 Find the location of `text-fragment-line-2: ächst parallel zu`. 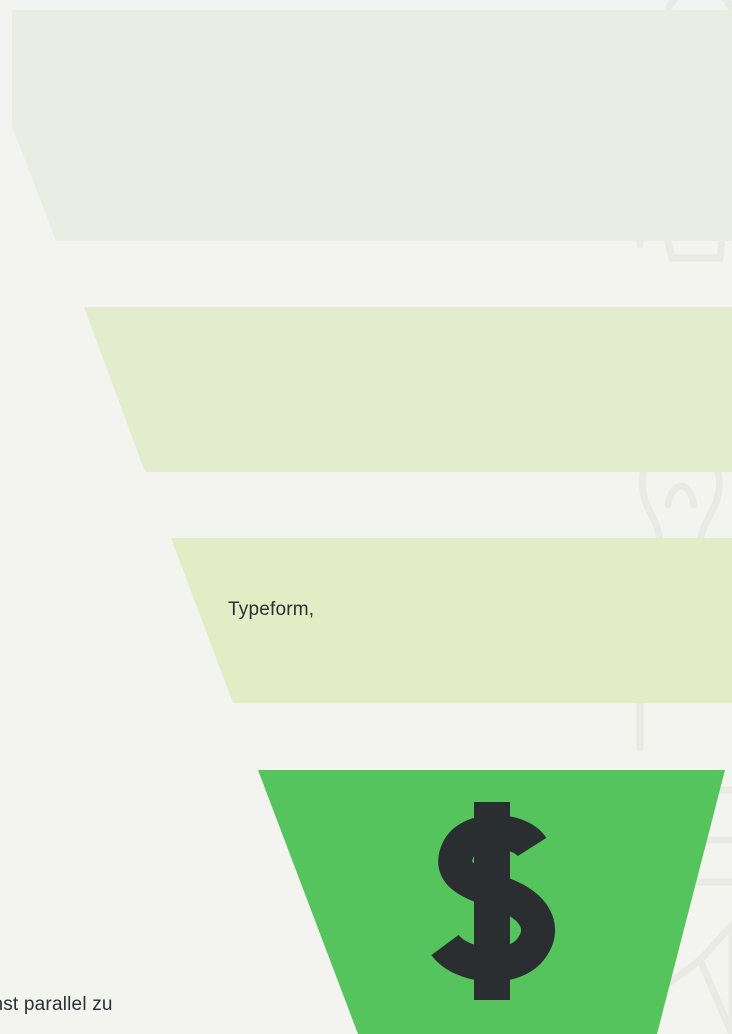

text-fragment-line-2: ächst parallel zu is located at coordinates (56, 1004).